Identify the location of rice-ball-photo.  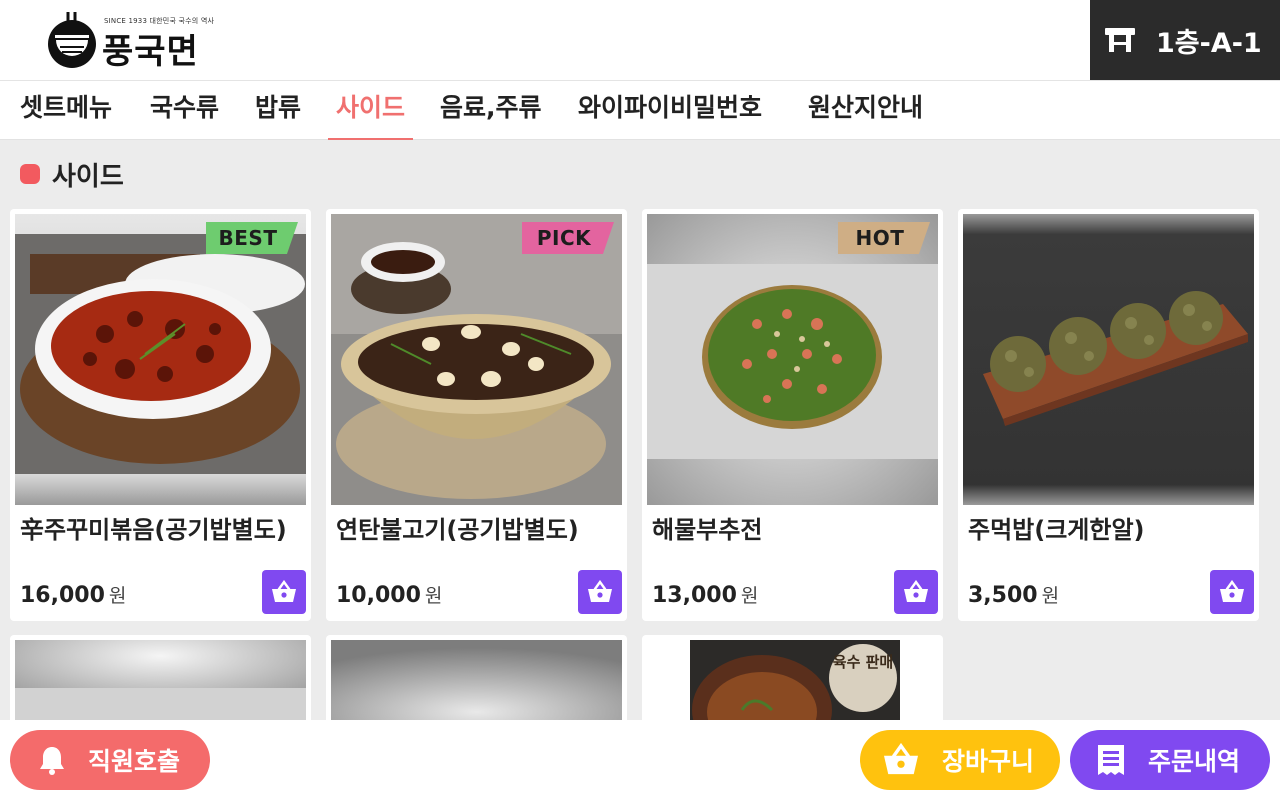
(1108, 359).